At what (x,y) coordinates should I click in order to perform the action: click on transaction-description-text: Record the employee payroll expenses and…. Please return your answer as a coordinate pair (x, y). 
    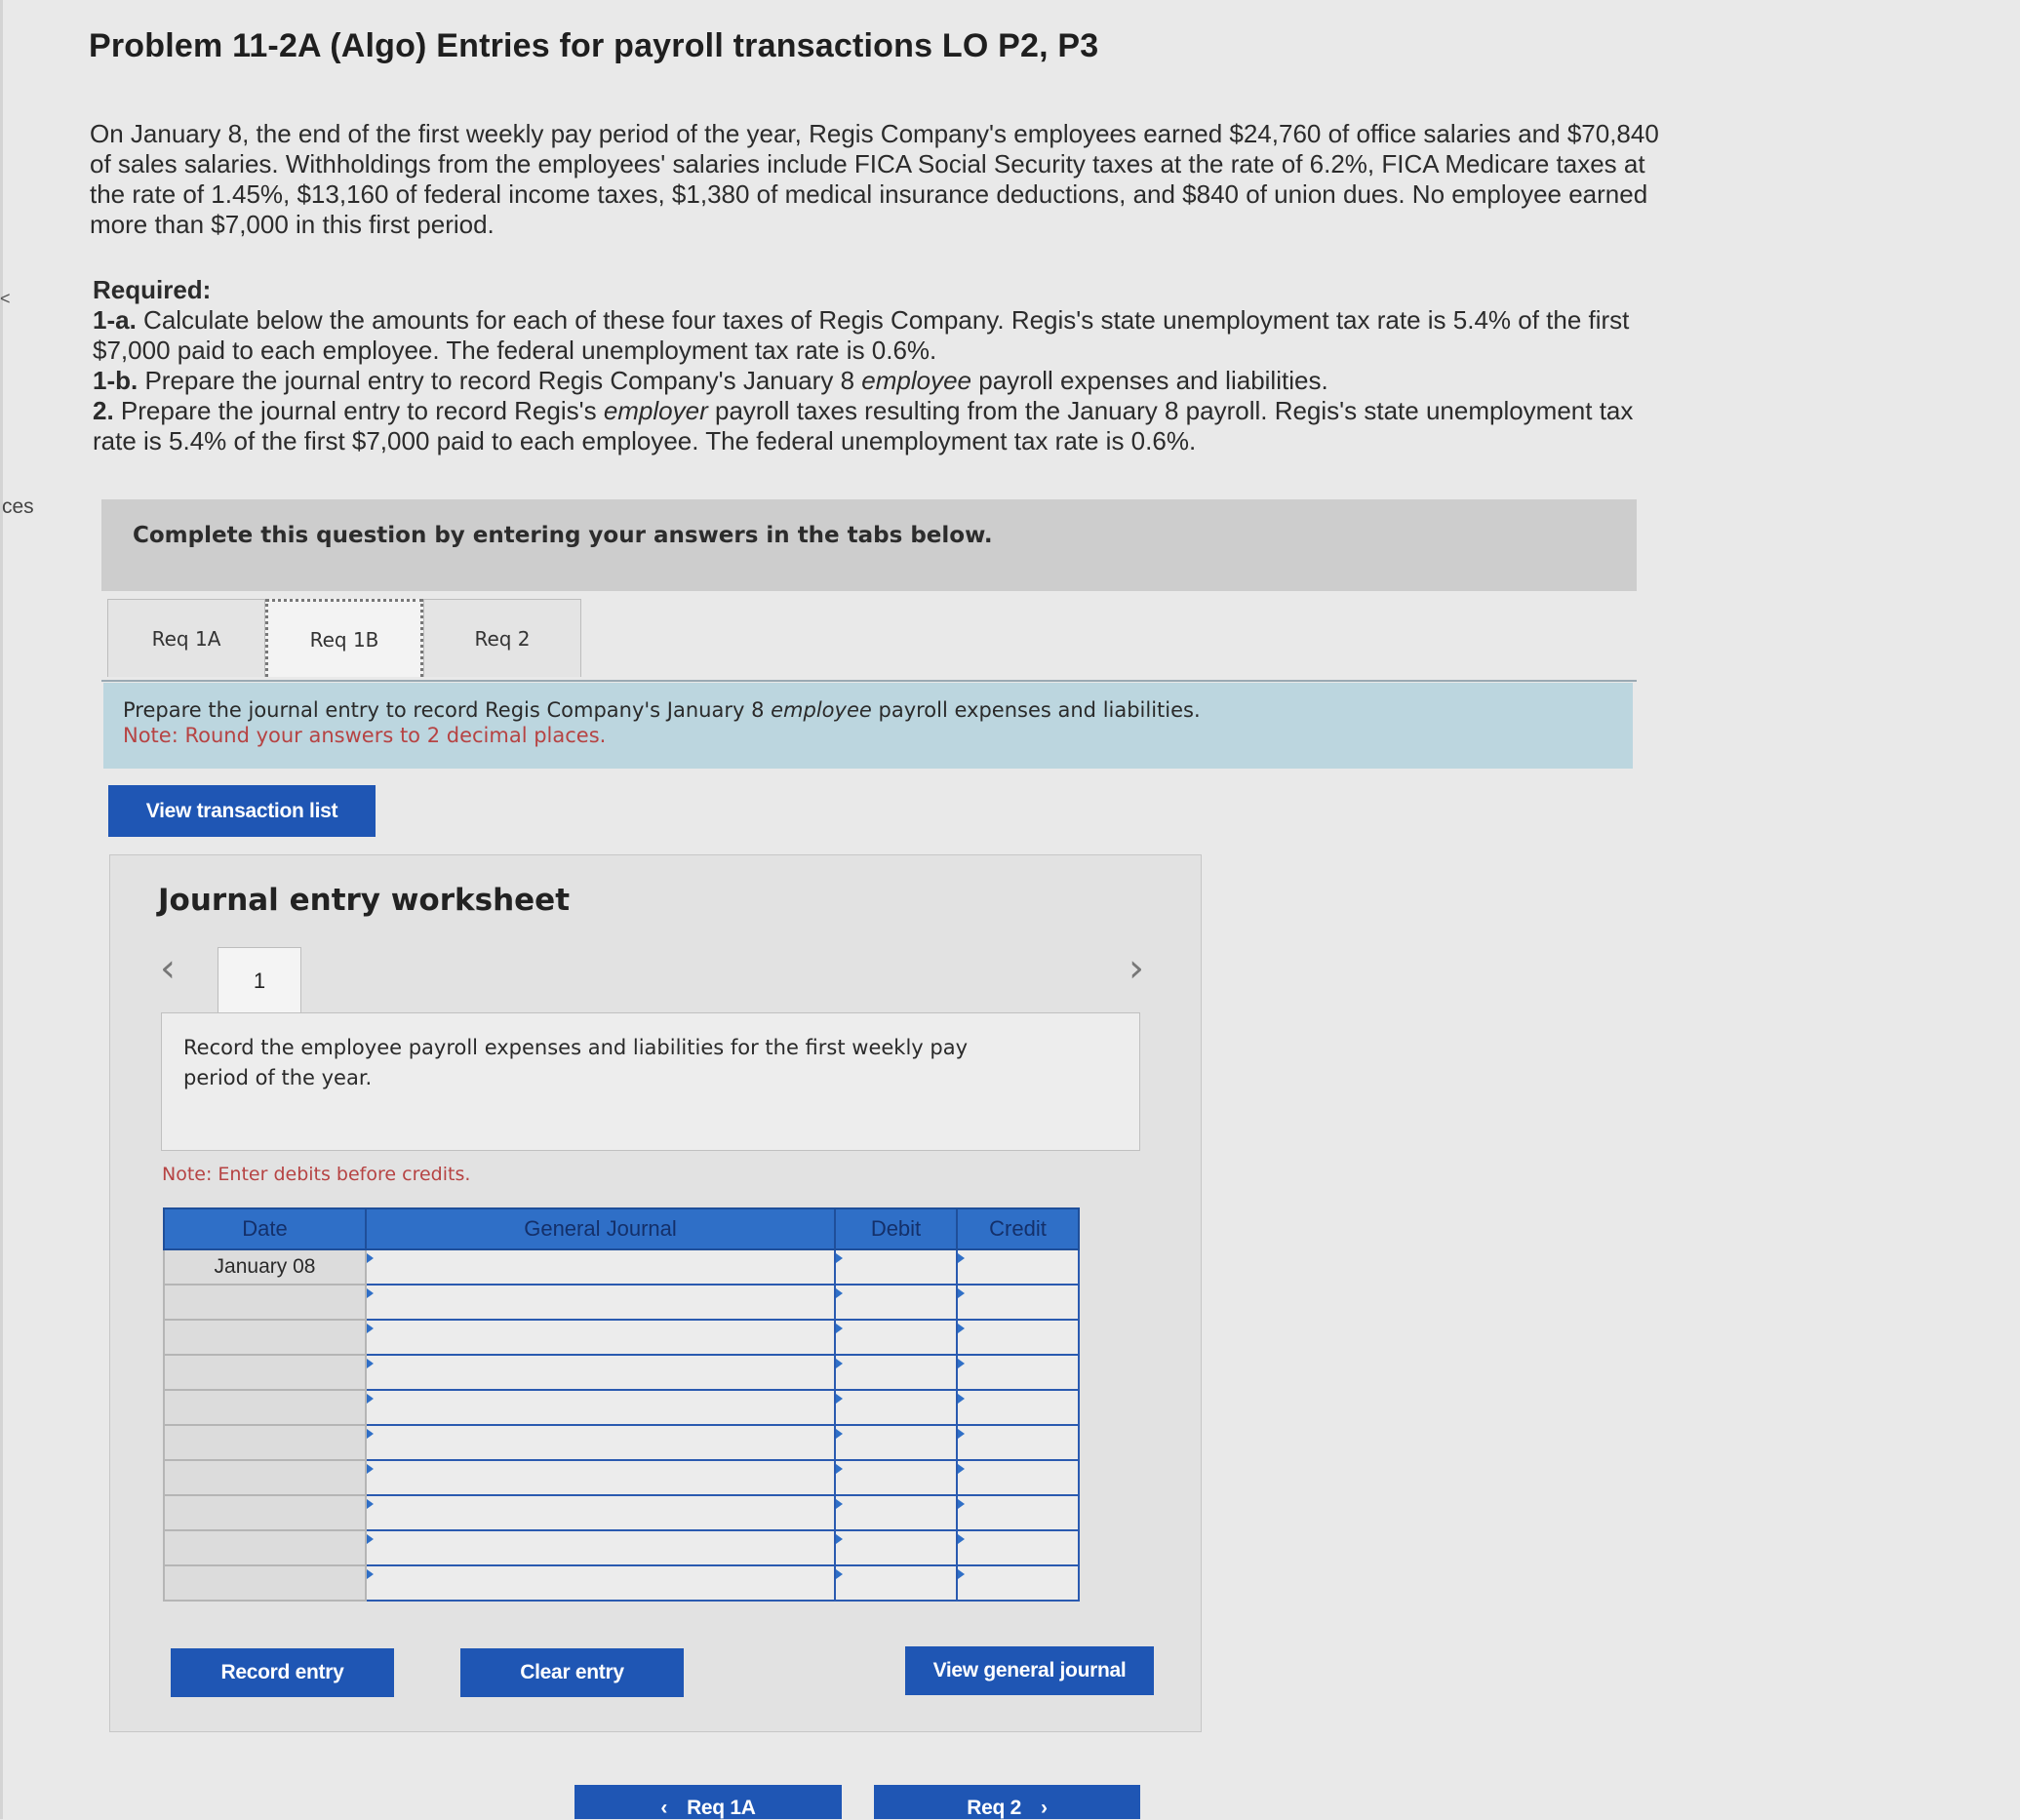
    Looking at the image, I should click on (576, 1062).